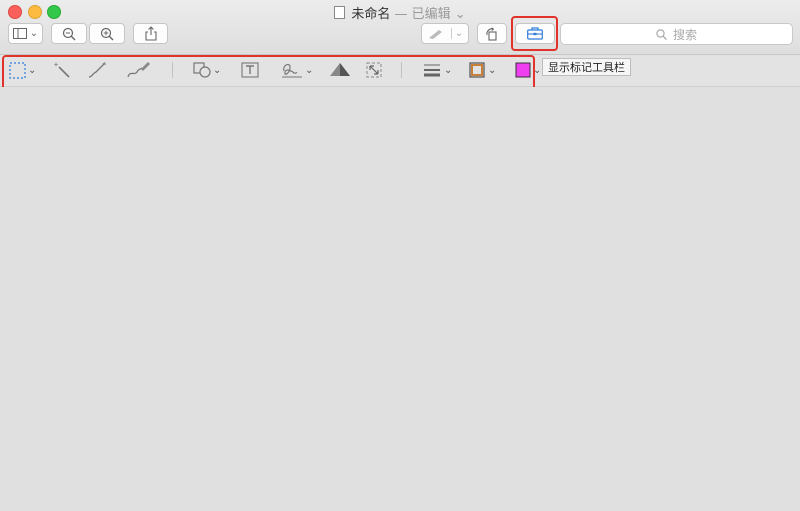 Image resolution: width=800 pixels, height=511 pixels. What do you see at coordinates (422, 14) in the screenshot?
I see `edited-status: — 已编辑` at bounding box center [422, 14].